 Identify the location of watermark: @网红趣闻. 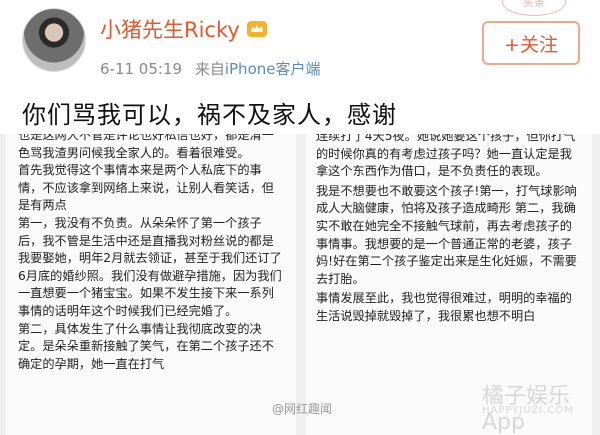
(302, 409).